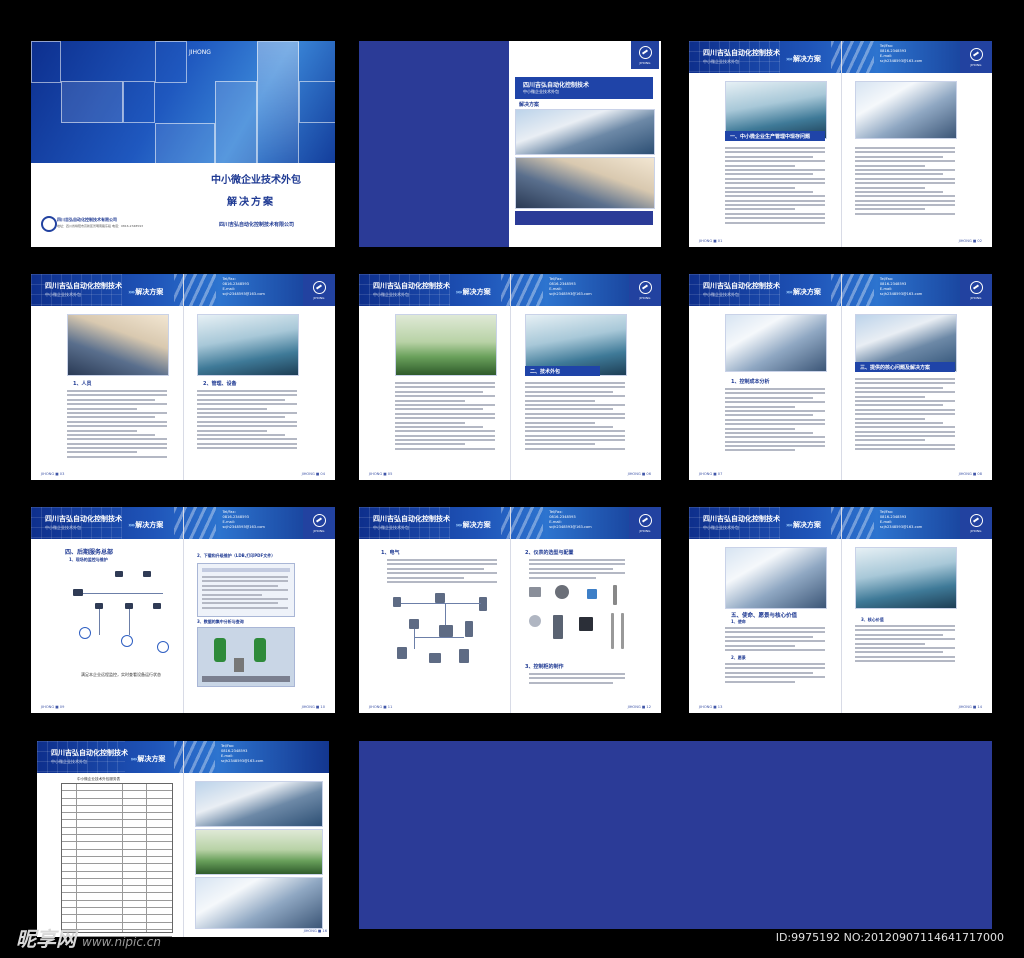 This screenshot has height=958, width=1024. I want to click on photo-office-workers, so click(118, 345).